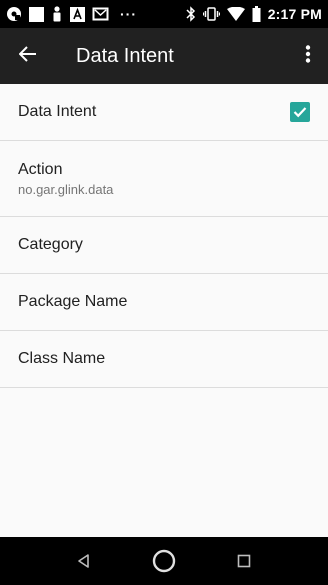  I want to click on back-button, so click(28, 56).